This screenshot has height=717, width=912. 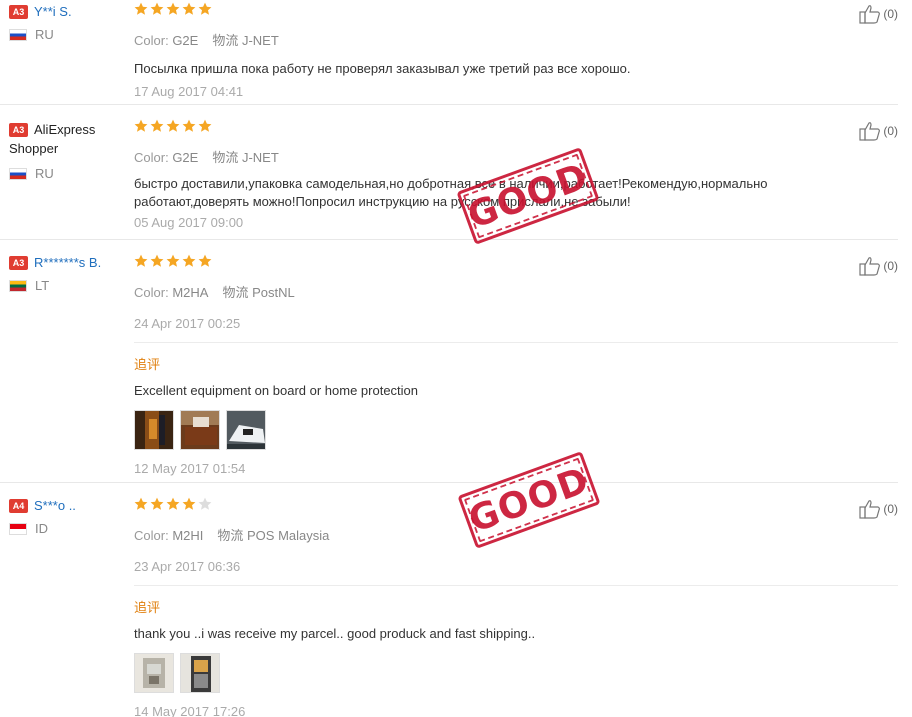 I want to click on lithuania-flag-icon, so click(x=18, y=285).